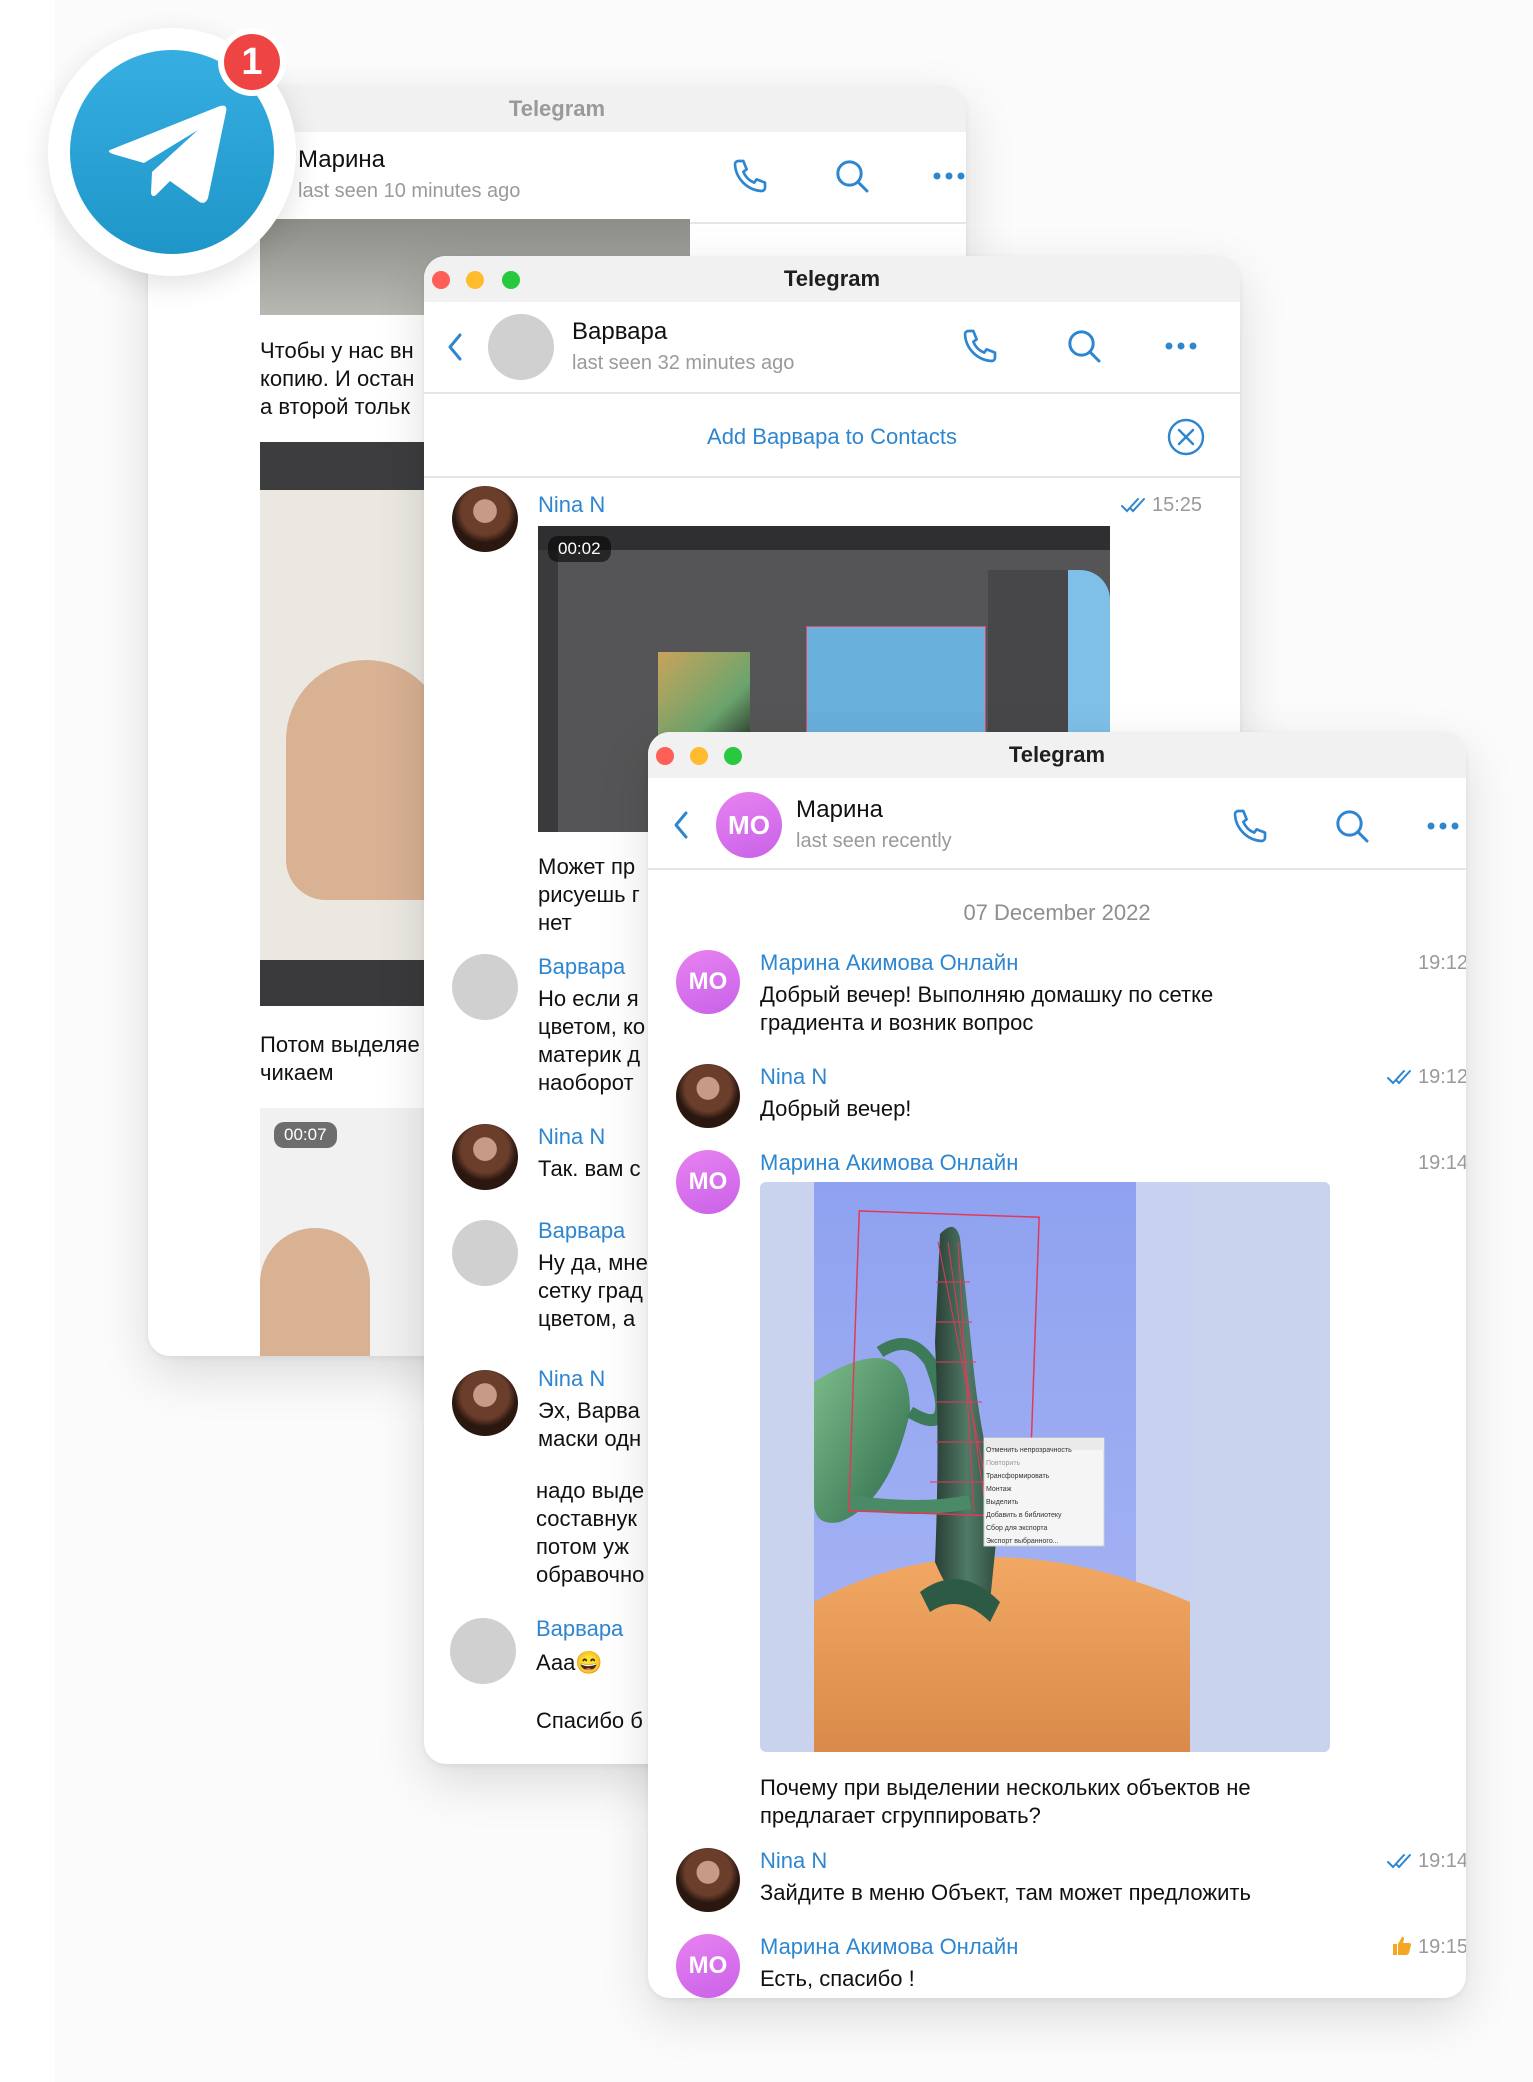 The width and height of the screenshot is (1533, 2082). What do you see at coordinates (587, 866) in the screenshot?
I see `message-text: Может пр` at bounding box center [587, 866].